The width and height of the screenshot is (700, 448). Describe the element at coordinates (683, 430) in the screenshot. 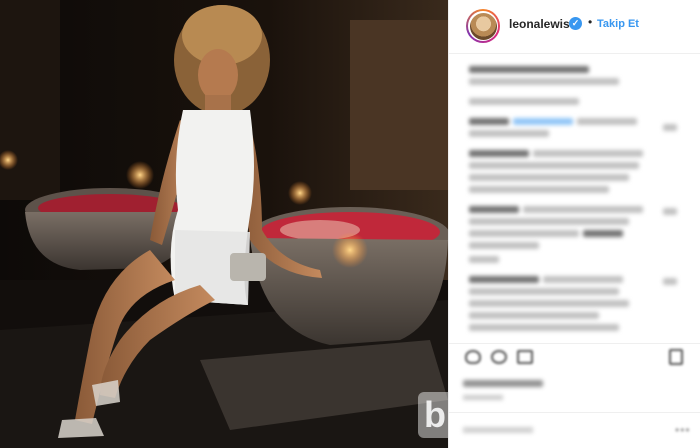

I see `more-options-icon: •••` at that location.